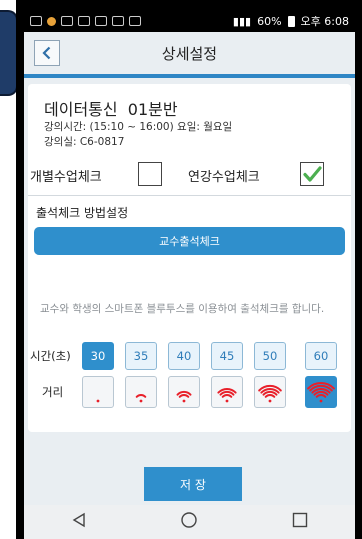  I want to click on consecutive-checkbox, so click(312, 174).